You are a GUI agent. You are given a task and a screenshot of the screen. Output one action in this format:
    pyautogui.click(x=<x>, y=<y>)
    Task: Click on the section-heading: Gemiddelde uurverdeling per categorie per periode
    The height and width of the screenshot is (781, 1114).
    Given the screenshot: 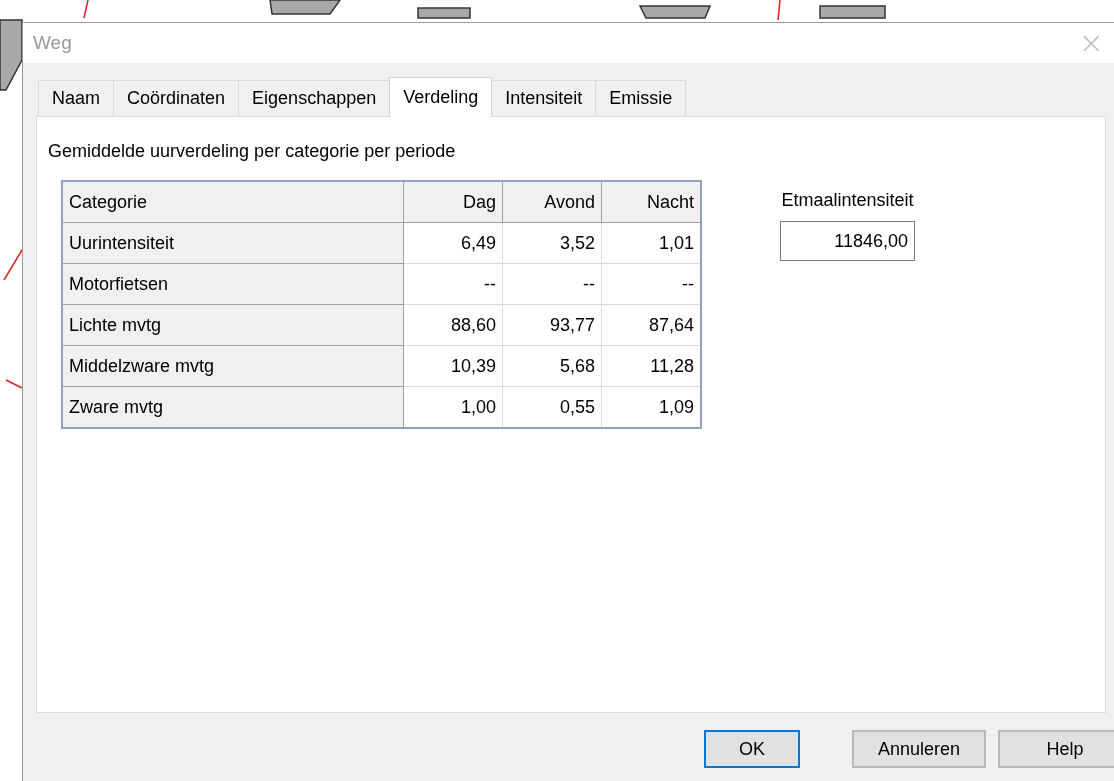 What is the action you would take?
    pyautogui.click(x=252, y=151)
    